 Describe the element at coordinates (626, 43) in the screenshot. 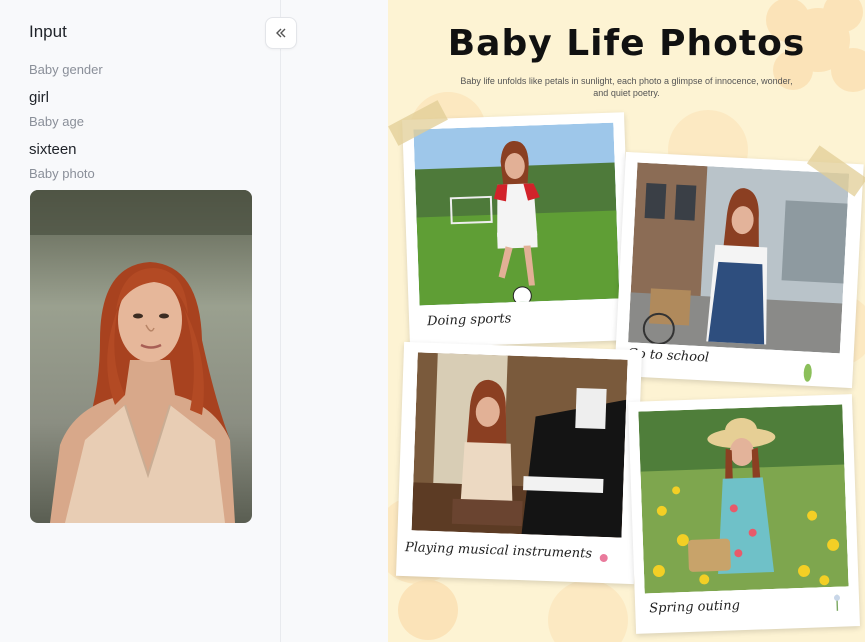

I see `poster-title: Baby Life Photos` at that location.